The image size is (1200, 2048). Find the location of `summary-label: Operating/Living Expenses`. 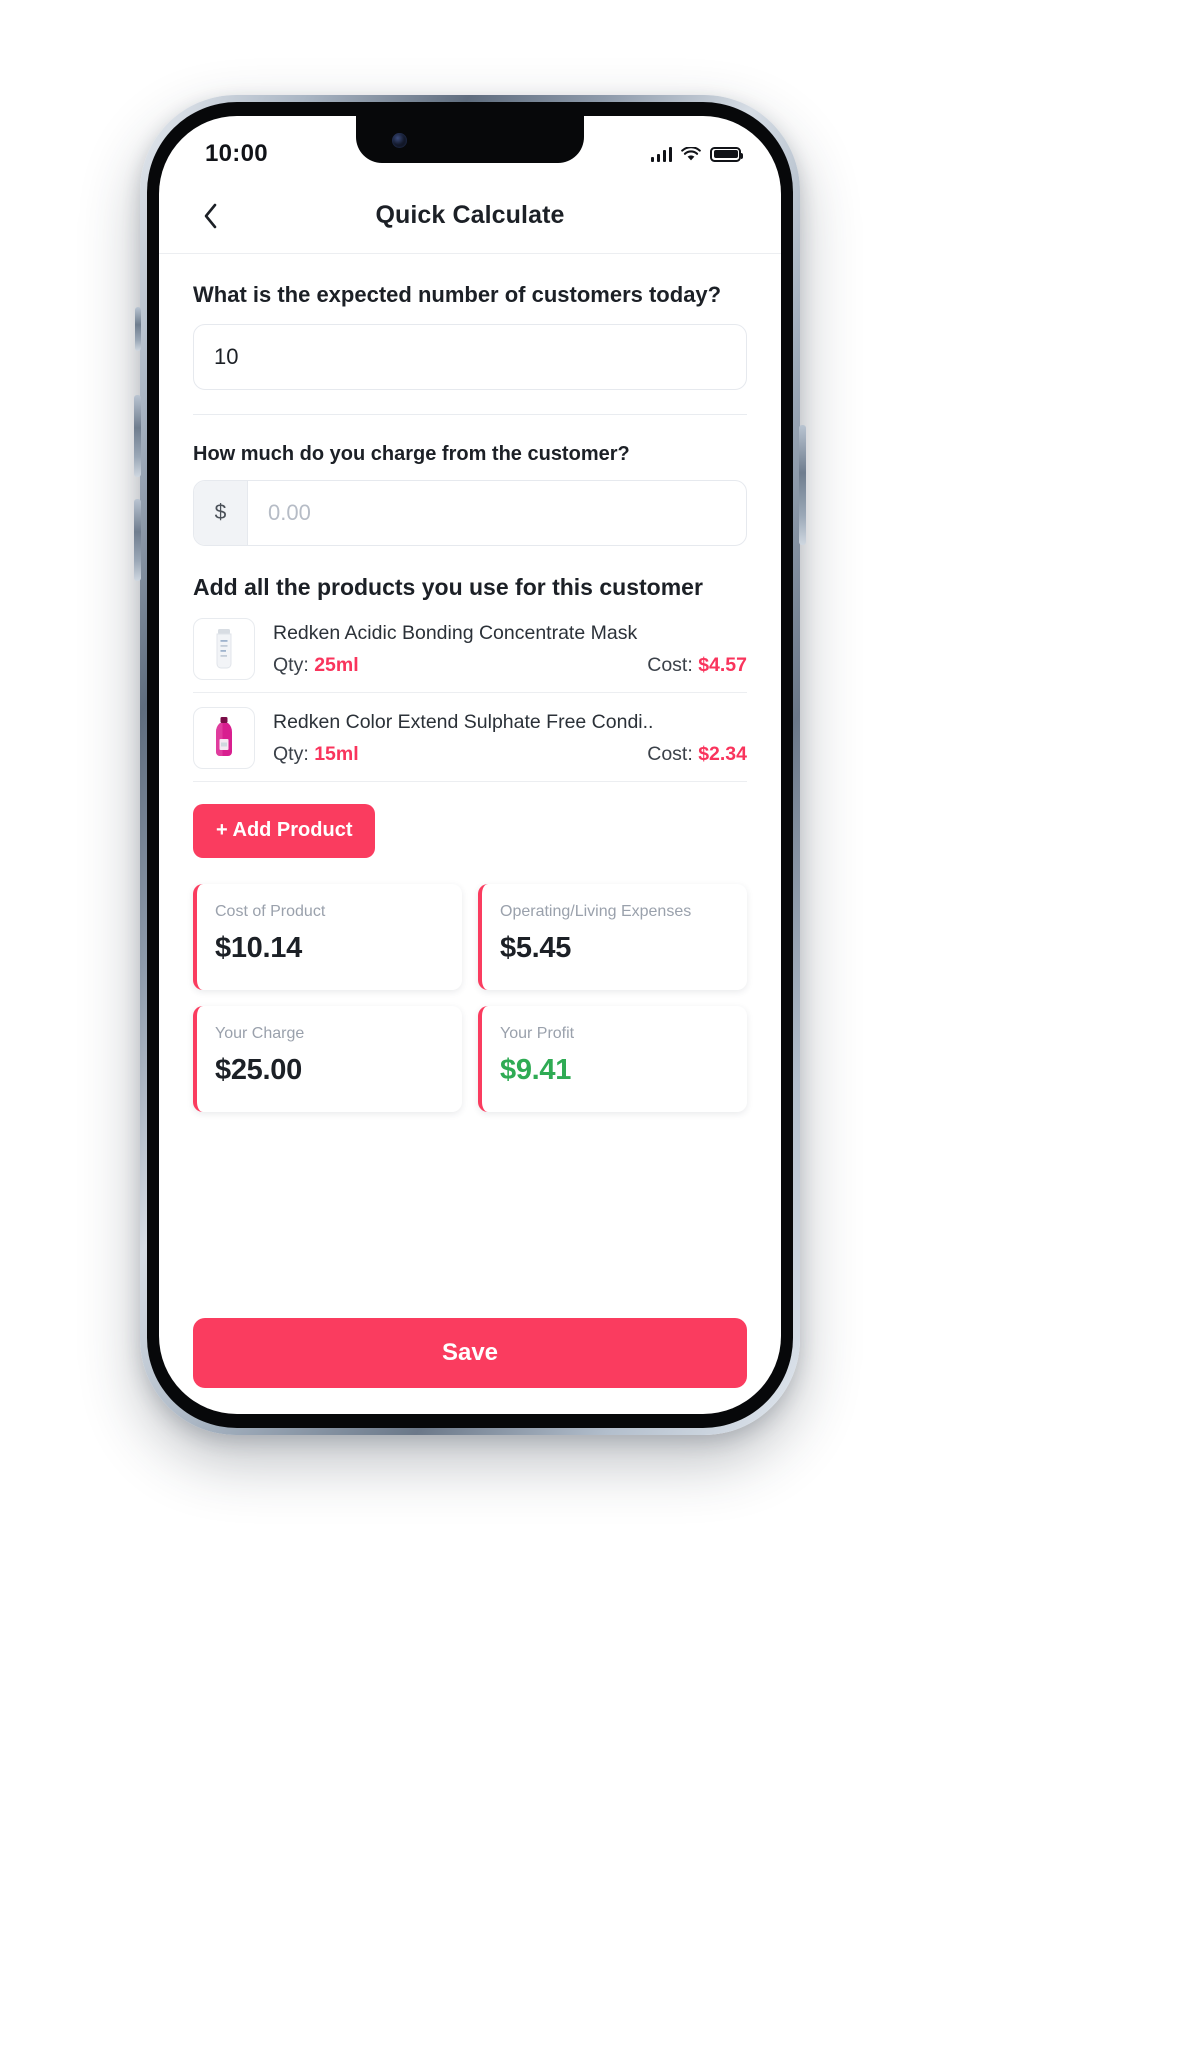

summary-label: Operating/Living Expenses is located at coordinates (596, 911).